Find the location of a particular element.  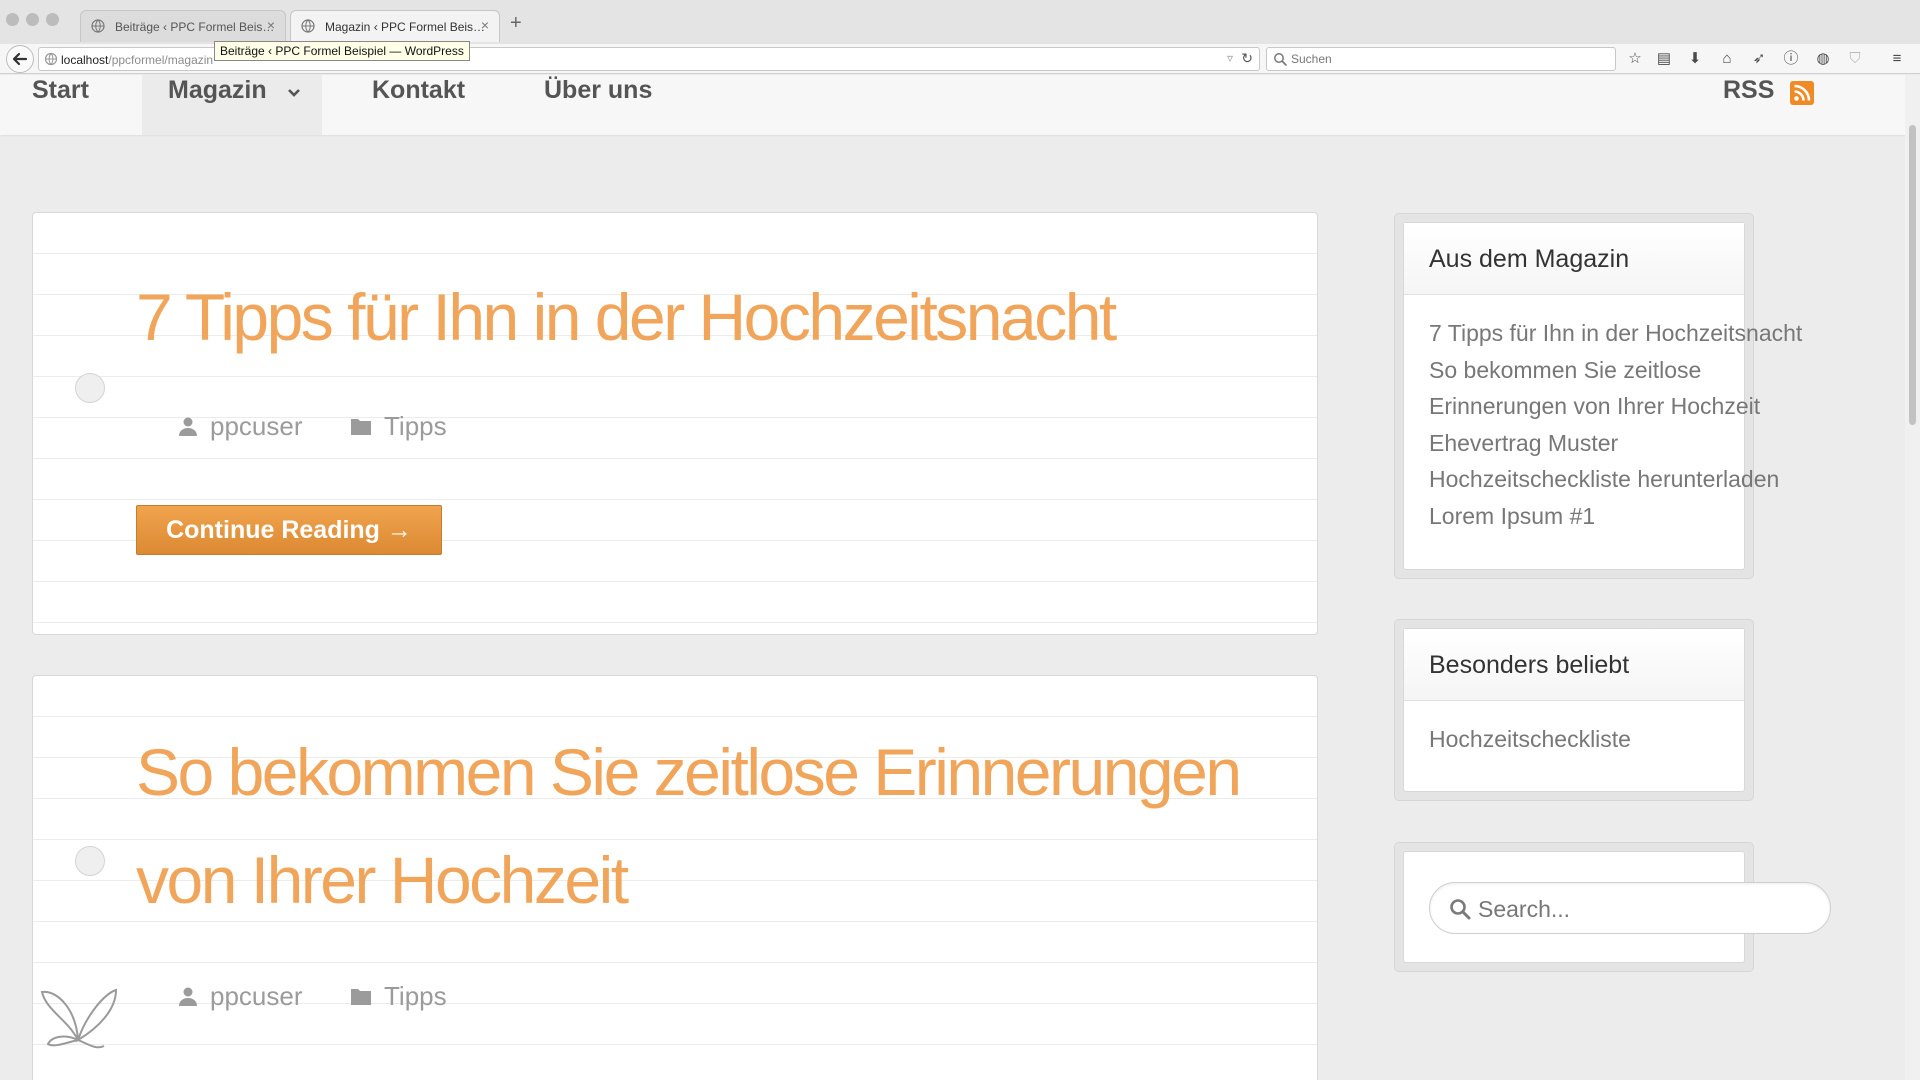

info-icon: ⓘ is located at coordinates (1791, 59).